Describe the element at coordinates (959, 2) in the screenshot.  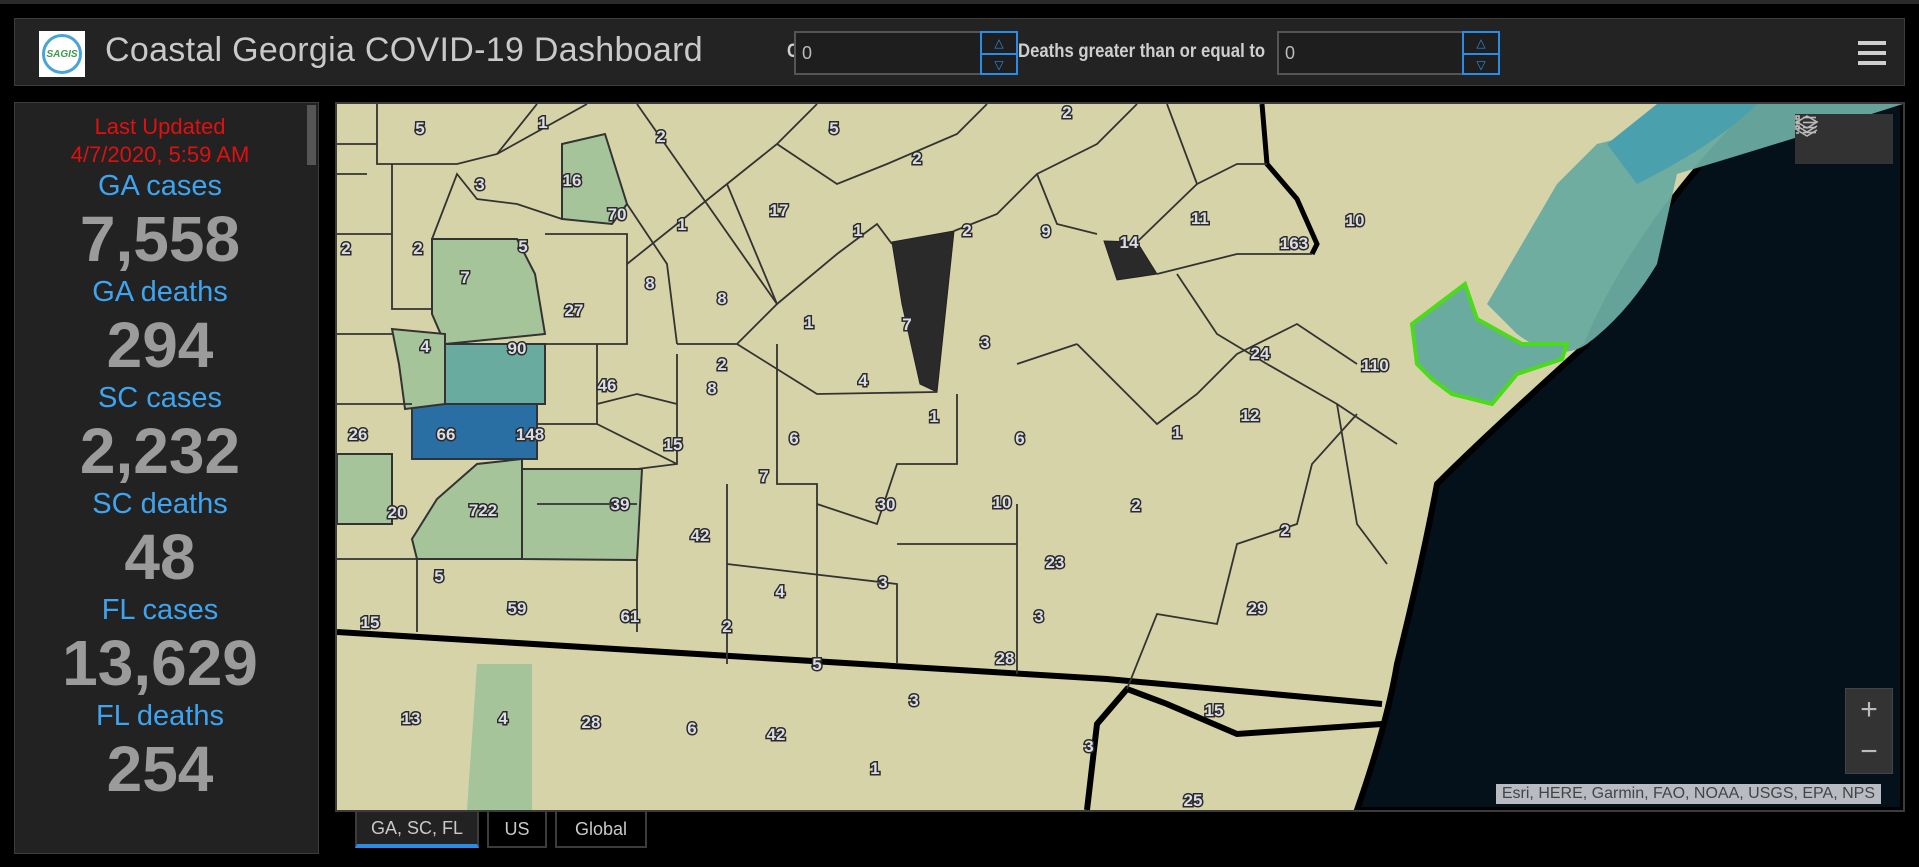
I see `top-strip` at that location.